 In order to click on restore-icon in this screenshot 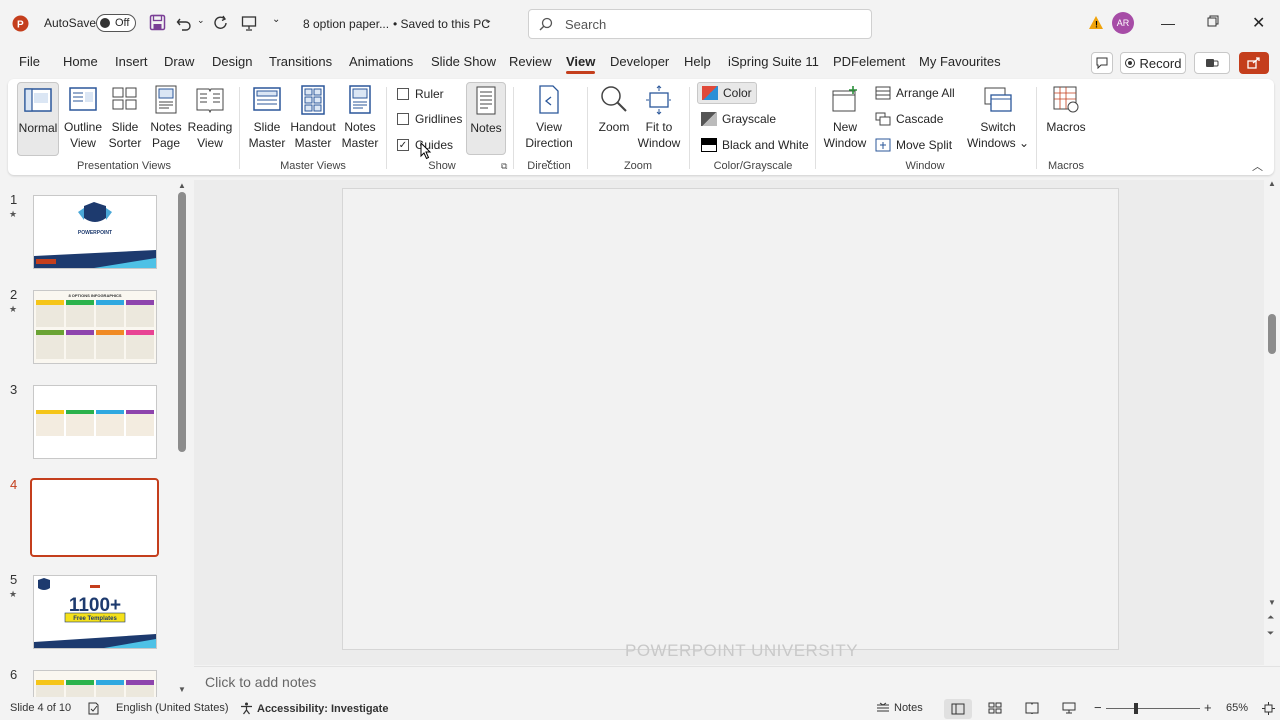, I will do `click(1213, 21)`.